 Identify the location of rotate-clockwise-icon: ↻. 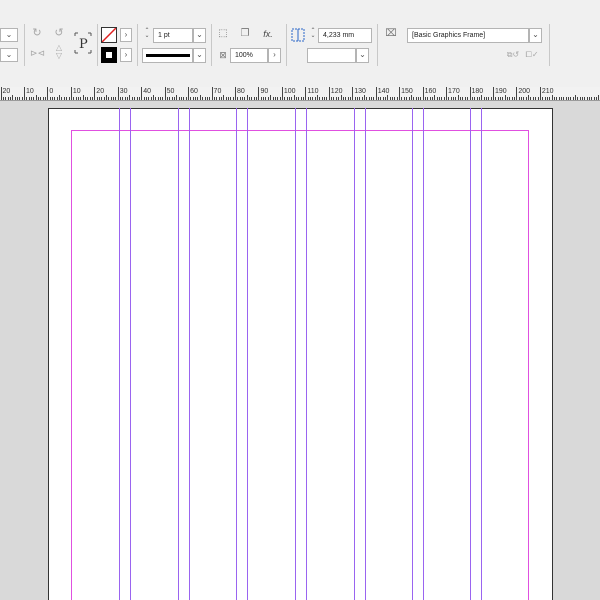
(37, 33).